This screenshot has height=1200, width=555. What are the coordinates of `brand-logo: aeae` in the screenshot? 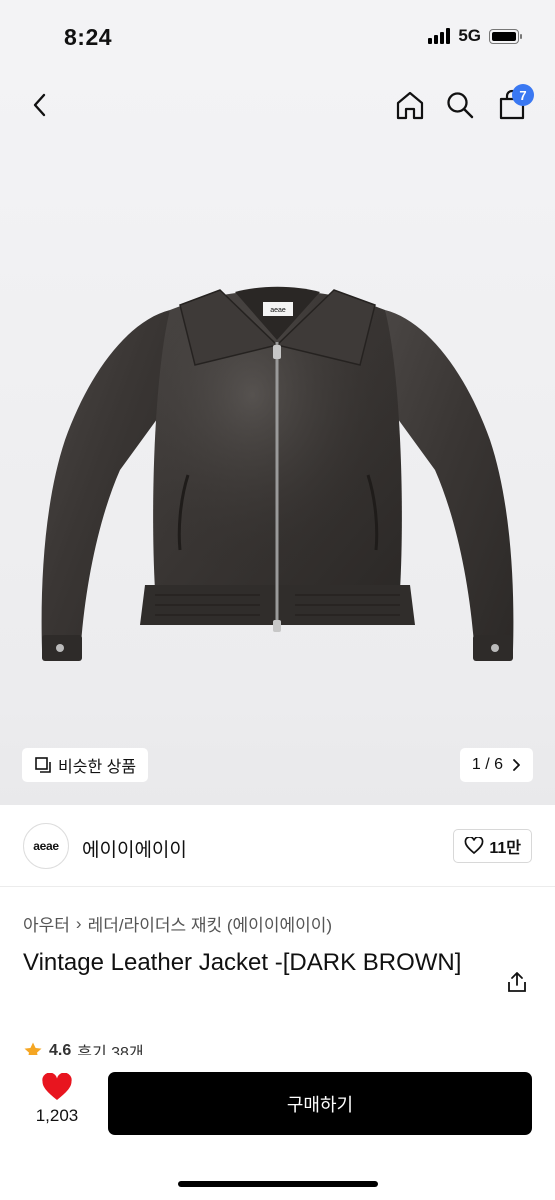 It's located at (46, 846).